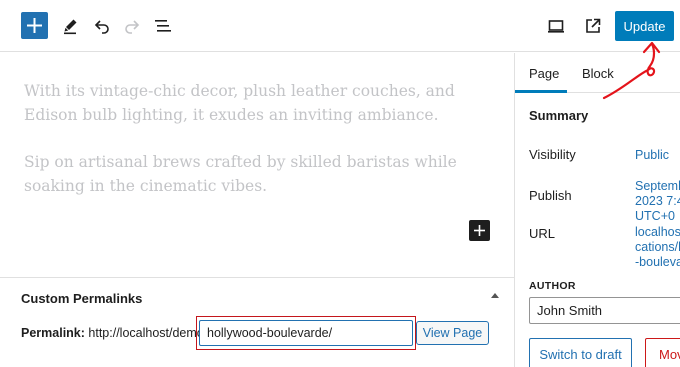 Image resolution: width=680 pixels, height=367 pixels. I want to click on url-line: cations/h, so click(657, 247).